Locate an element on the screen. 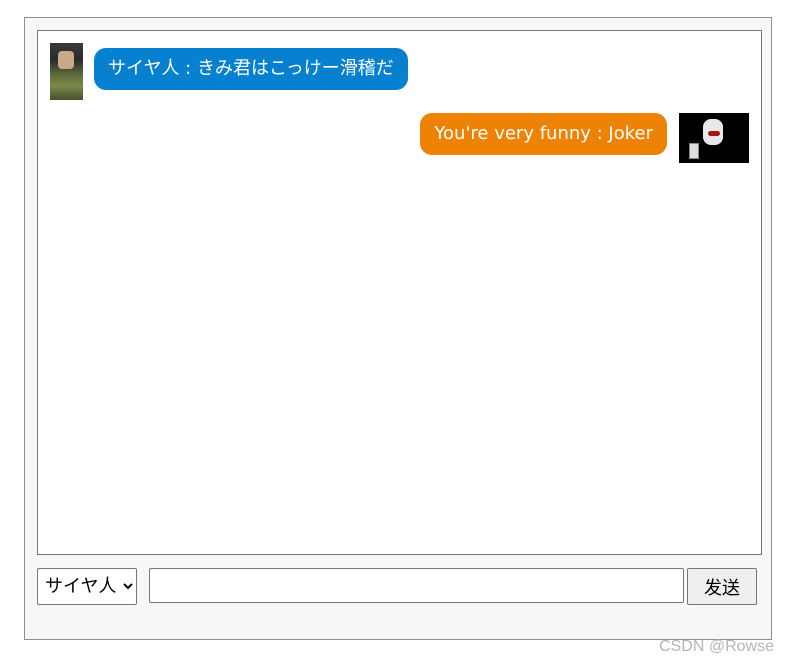 The width and height of the screenshot is (788, 662). saiyan-avatar is located at coordinates (66, 71).